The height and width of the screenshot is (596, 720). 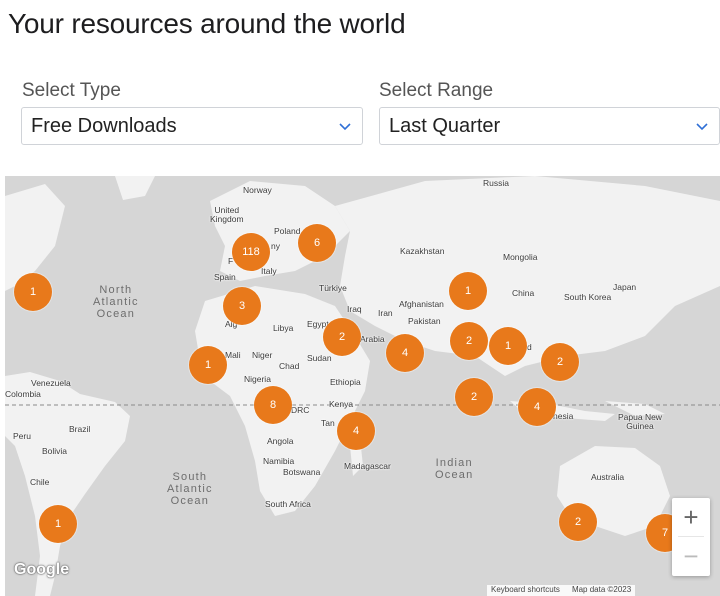 I want to click on range-select: Last Quarter, so click(x=549, y=126).